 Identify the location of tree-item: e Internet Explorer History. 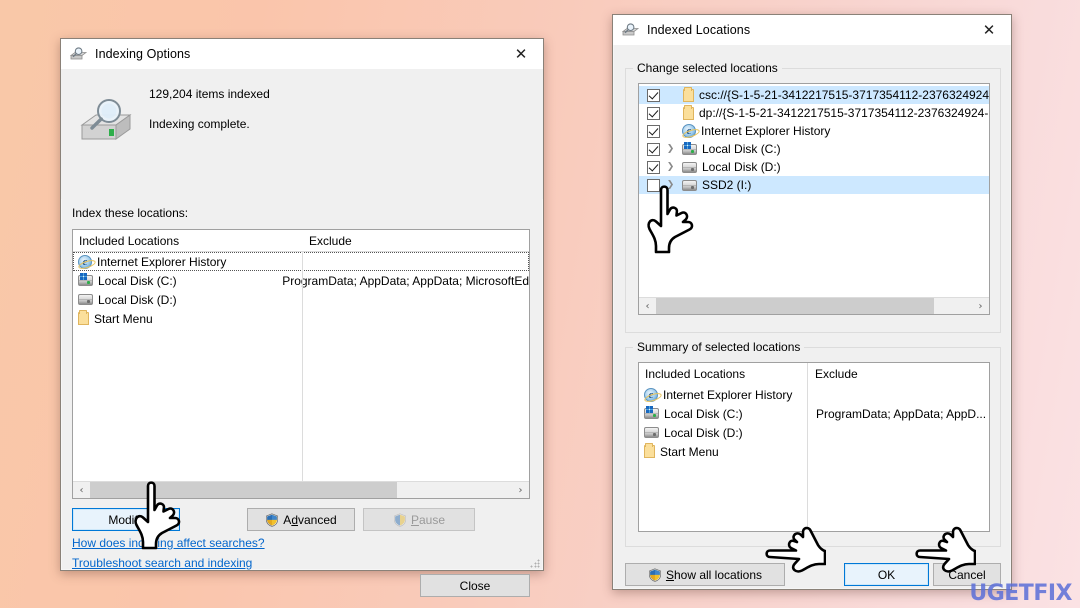
(814, 131).